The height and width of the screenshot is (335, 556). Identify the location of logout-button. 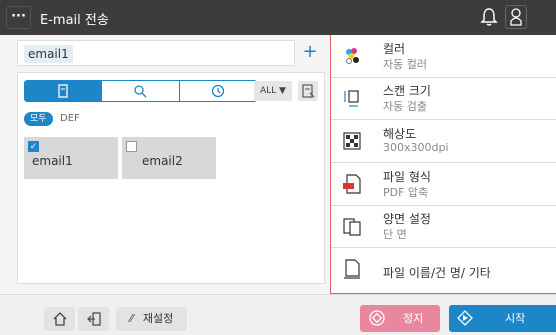
(93, 319).